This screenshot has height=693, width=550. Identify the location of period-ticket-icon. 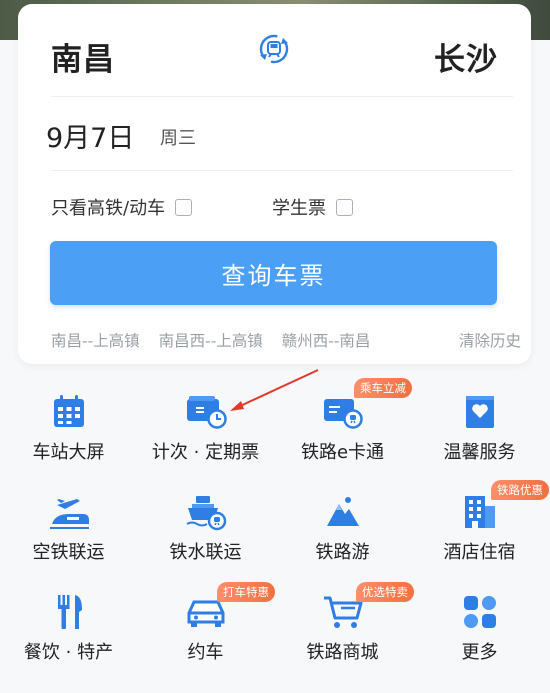
(206, 412).